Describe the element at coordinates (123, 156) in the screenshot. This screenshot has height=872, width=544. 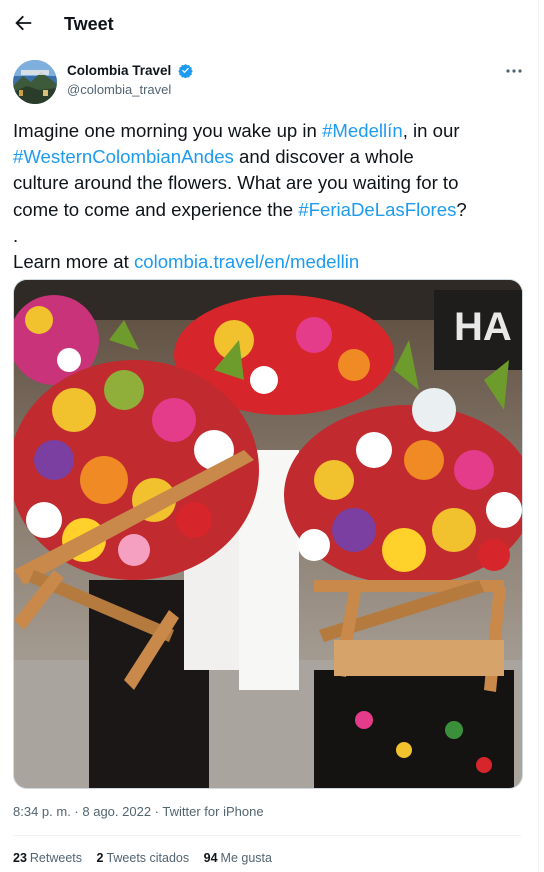
I see `hashtag-western-andes-link: #WesternColombianAndes` at that location.